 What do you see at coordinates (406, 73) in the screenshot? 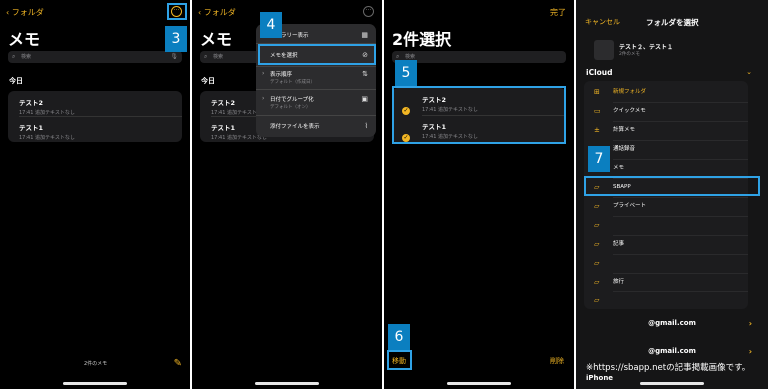
I see `step-badge: 5` at bounding box center [406, 73].